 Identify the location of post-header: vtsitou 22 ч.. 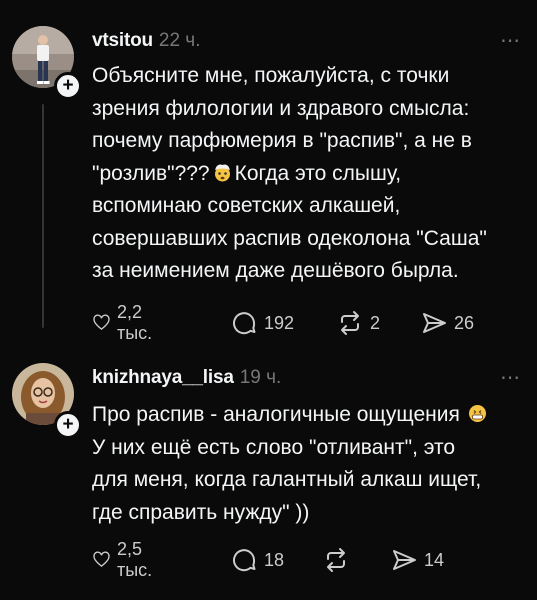
(146, 41).